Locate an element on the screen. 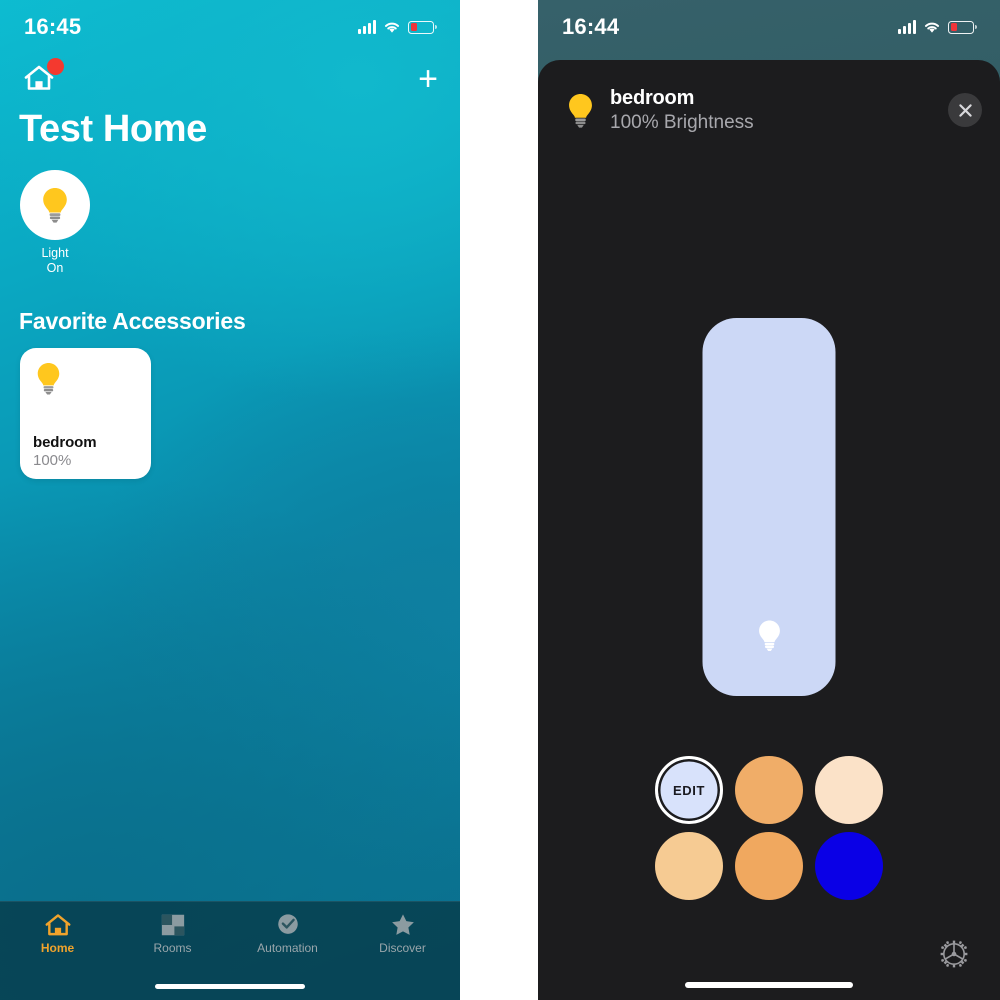  right-status-bar: 16:44 is located at coordinates (769, 27).